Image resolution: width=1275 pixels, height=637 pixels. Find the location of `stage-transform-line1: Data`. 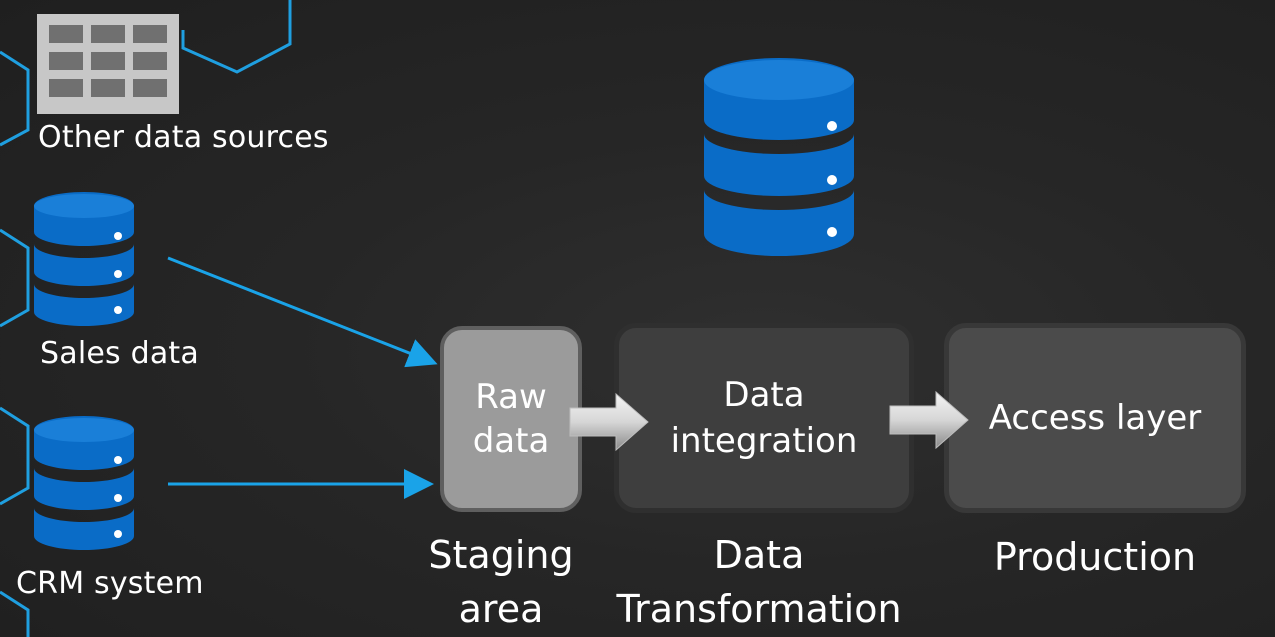

stage-transform-line1: Data is located at coordinates (759, 555).